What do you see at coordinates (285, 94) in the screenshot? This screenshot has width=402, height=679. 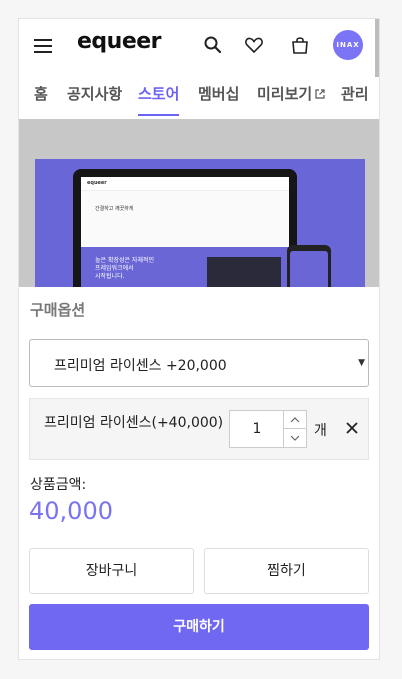 I see `tab-preview-label: 미리보기` at bounding box center [285, 94].